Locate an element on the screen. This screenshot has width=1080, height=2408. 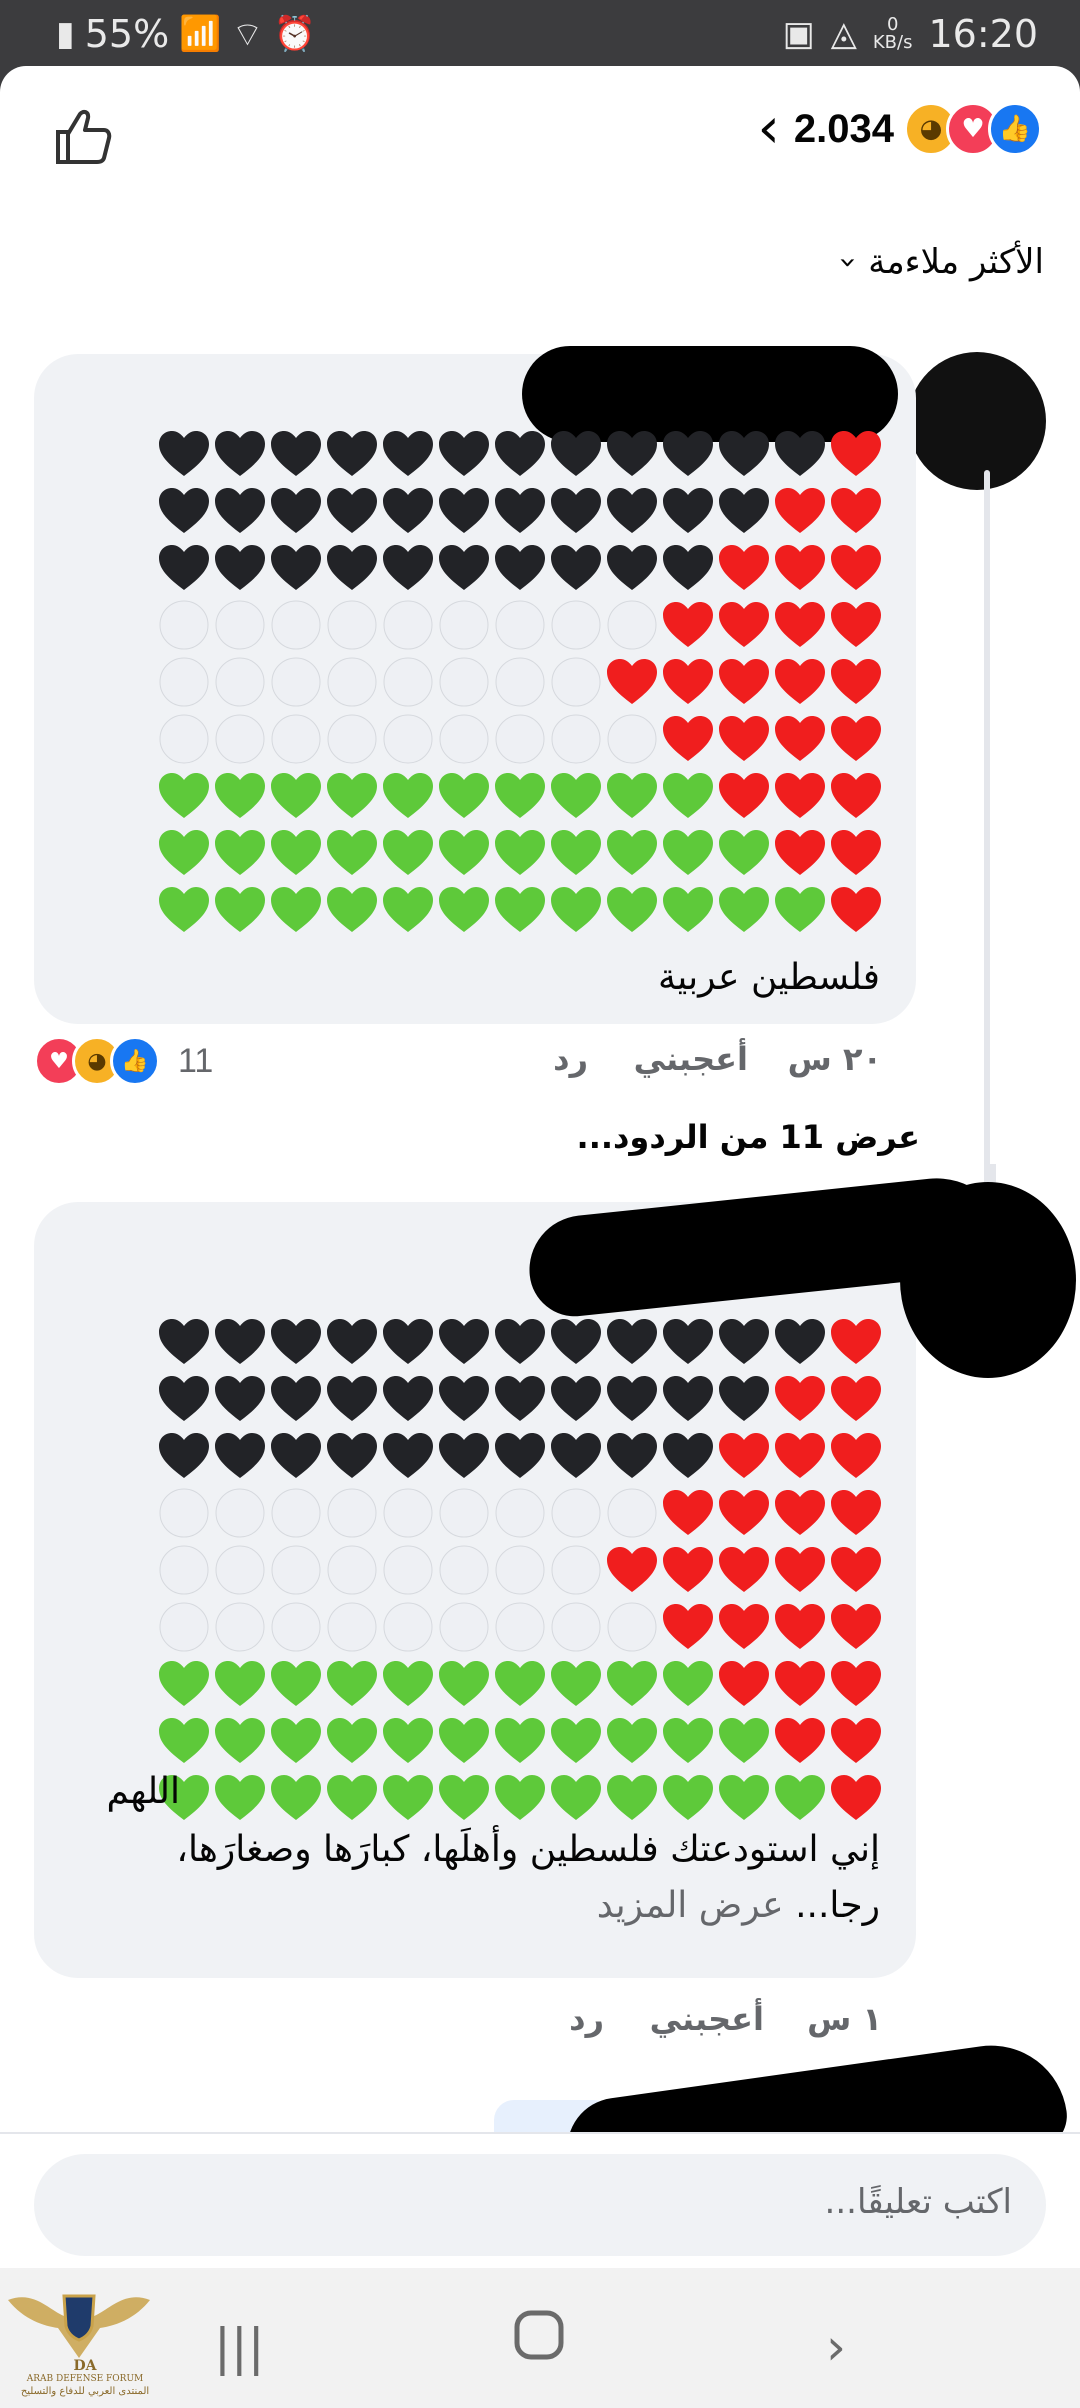
see-more-link: عرض المزيد is located at coordinates (690, 1905).